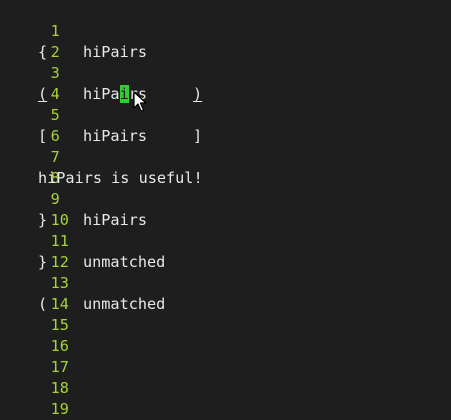 The image size is (451, 420). I want to click on close-bracket: ], so click(198, 136).